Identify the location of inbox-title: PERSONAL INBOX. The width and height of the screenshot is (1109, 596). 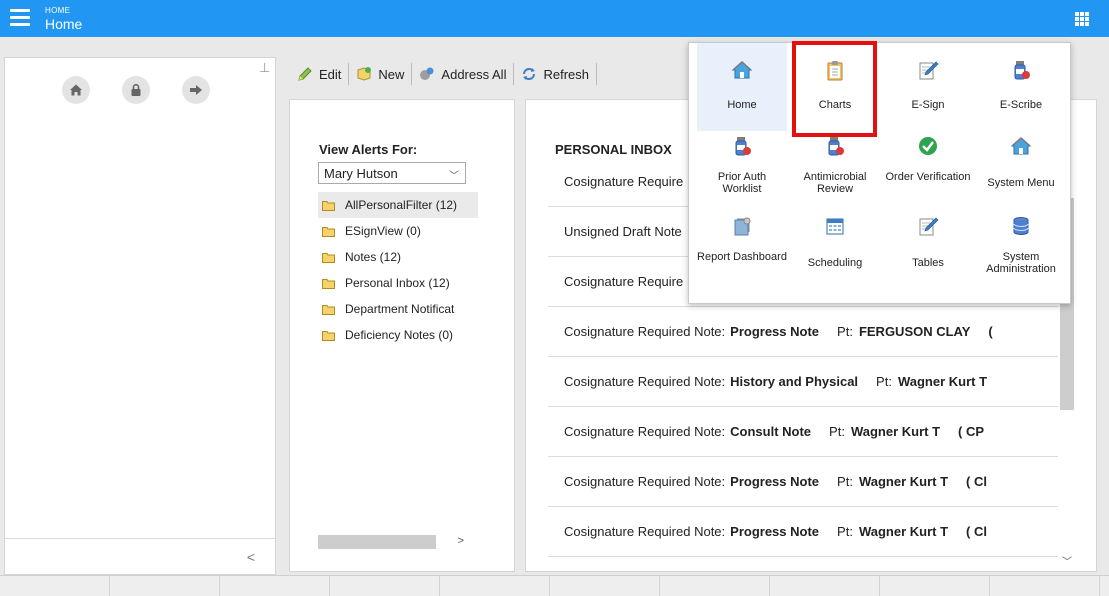
(613, 149).